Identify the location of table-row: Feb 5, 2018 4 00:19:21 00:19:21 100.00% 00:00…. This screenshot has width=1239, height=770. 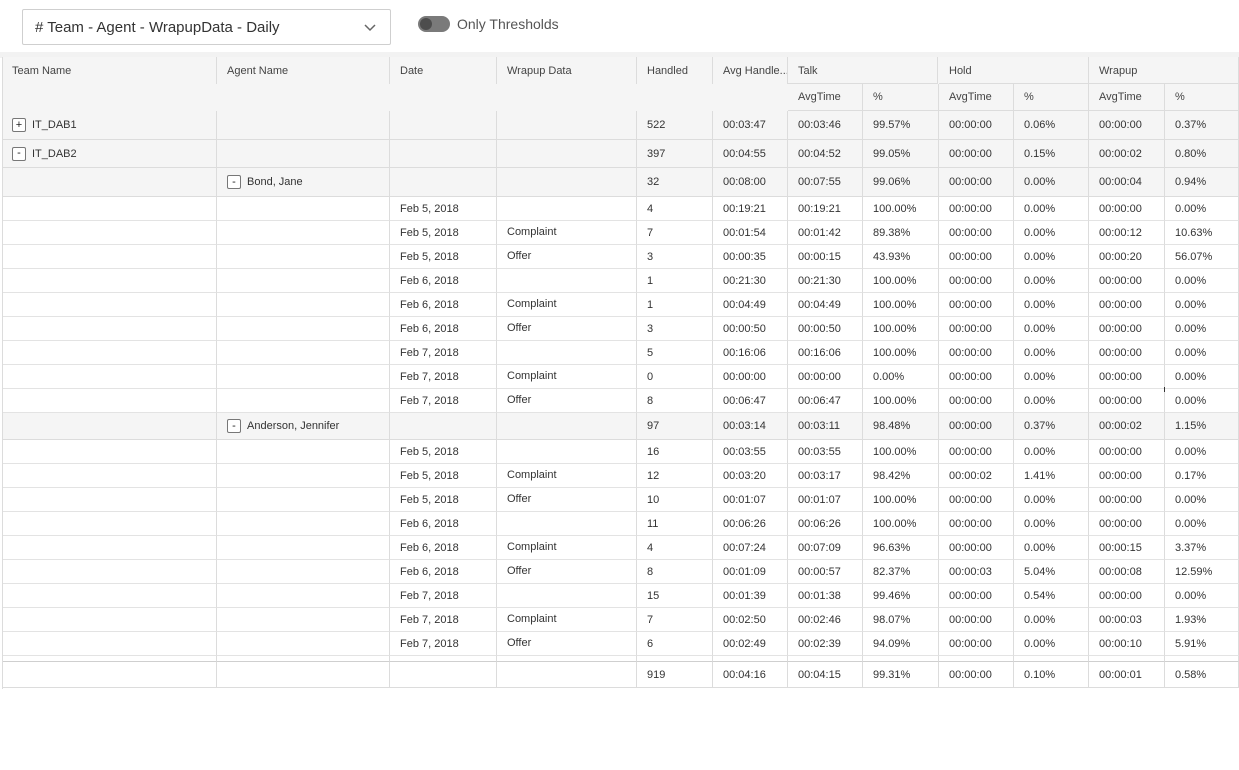
(620, 209).